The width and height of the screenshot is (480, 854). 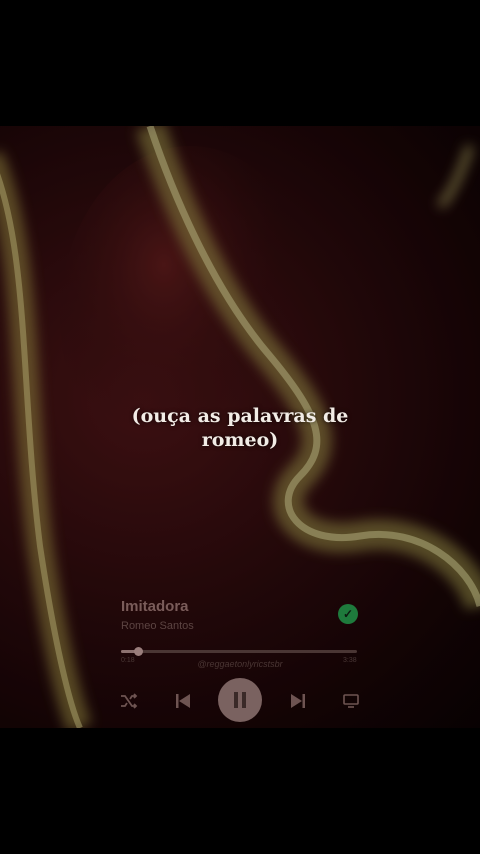 I want to click on lyric-line-2: romeo), so click(x=240, y=440).